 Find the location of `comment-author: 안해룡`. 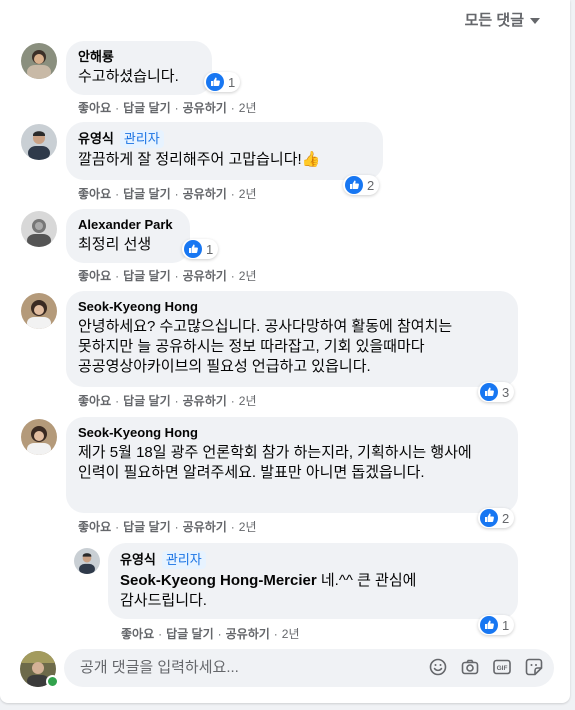

comment-author: 안해룡 is located at coordinates (96, 57).